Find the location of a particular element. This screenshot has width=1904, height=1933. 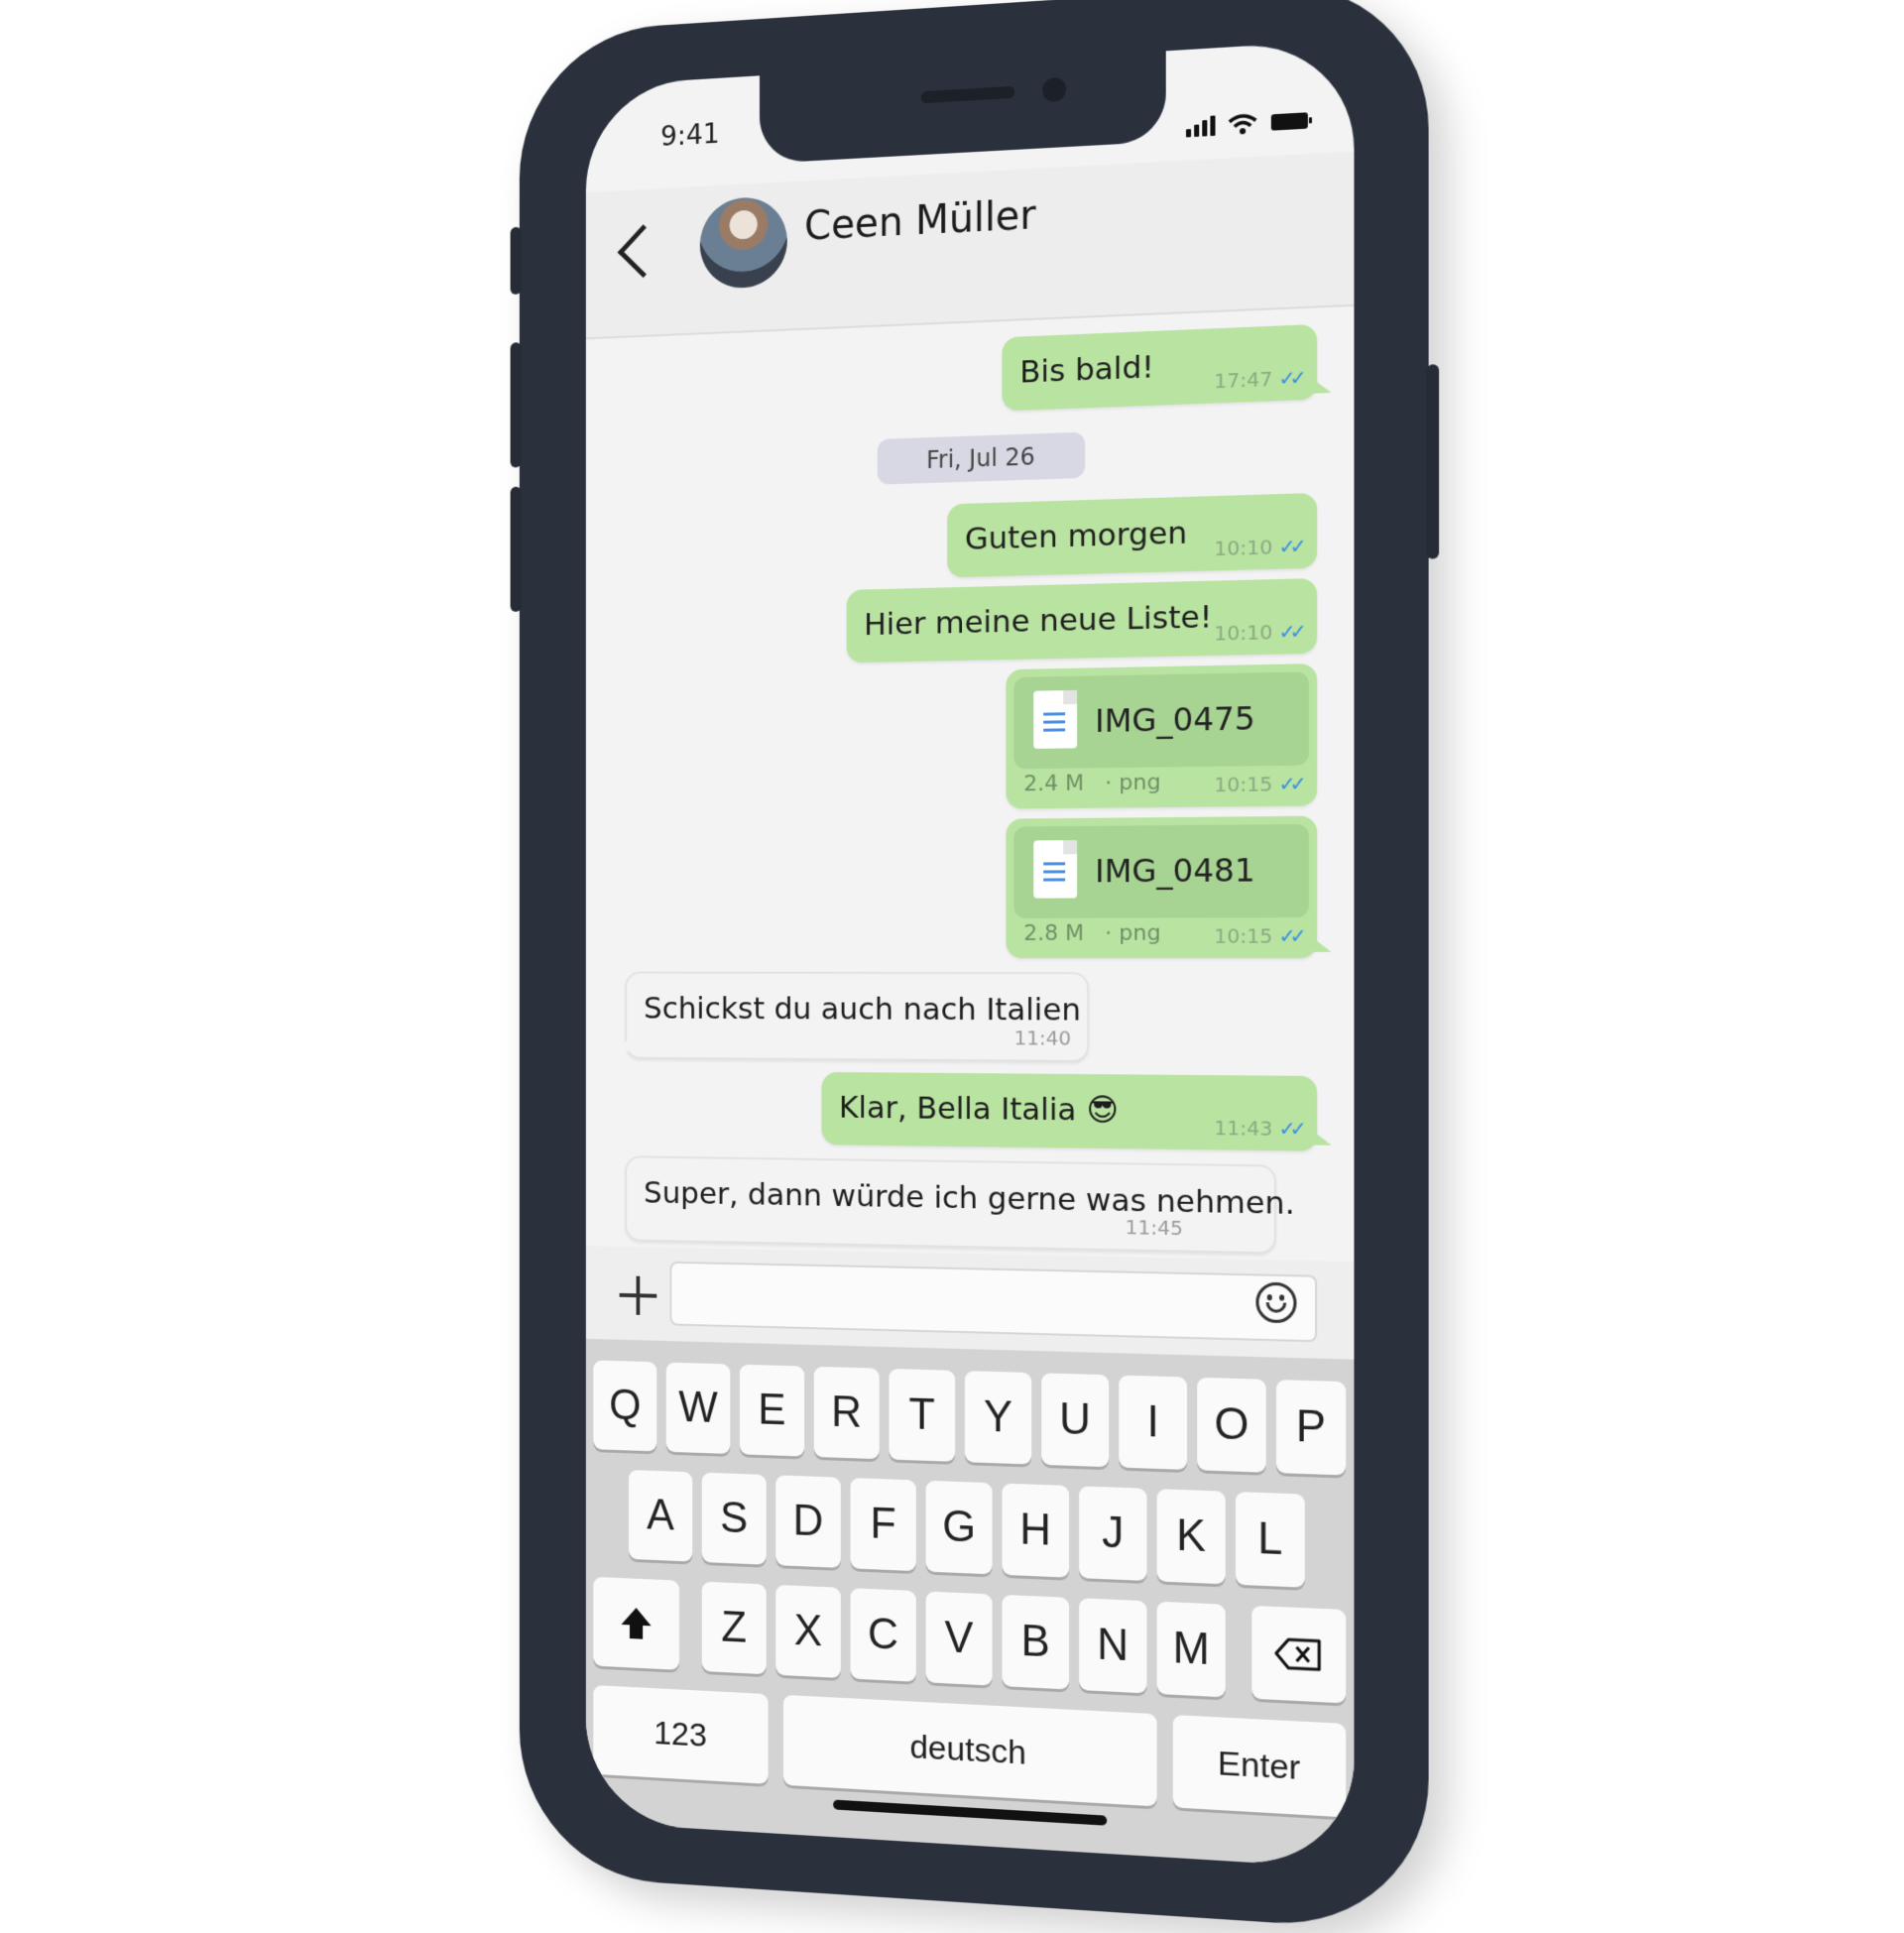

contact-name: Ceen Müller is located at coordinates (919, 221).